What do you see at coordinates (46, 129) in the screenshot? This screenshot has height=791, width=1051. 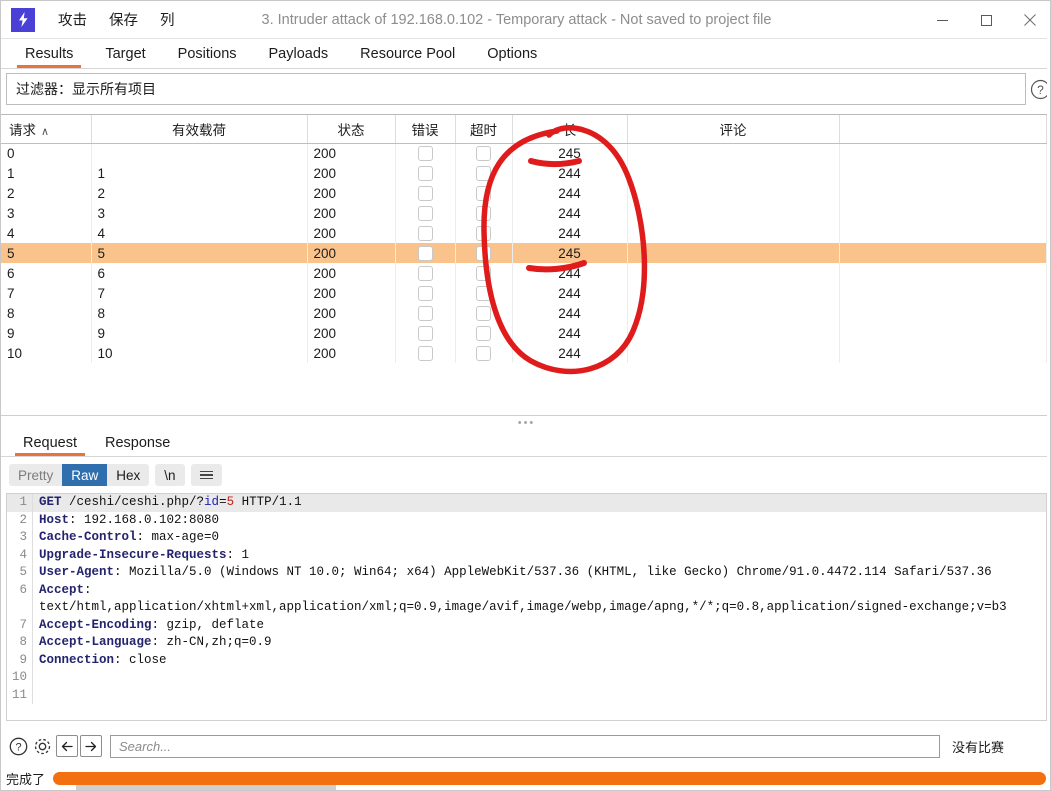 I see `column-header-request: 请求 ∧` at bounding box center [46, 129].